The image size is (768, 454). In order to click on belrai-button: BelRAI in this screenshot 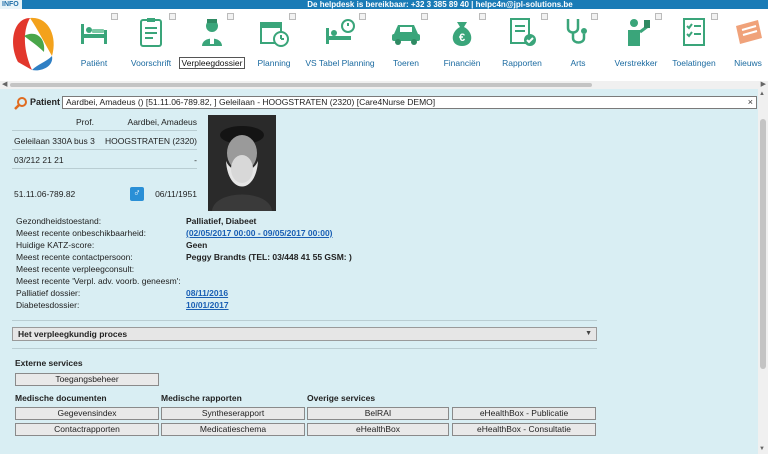, I will do `click(378, 413)`.